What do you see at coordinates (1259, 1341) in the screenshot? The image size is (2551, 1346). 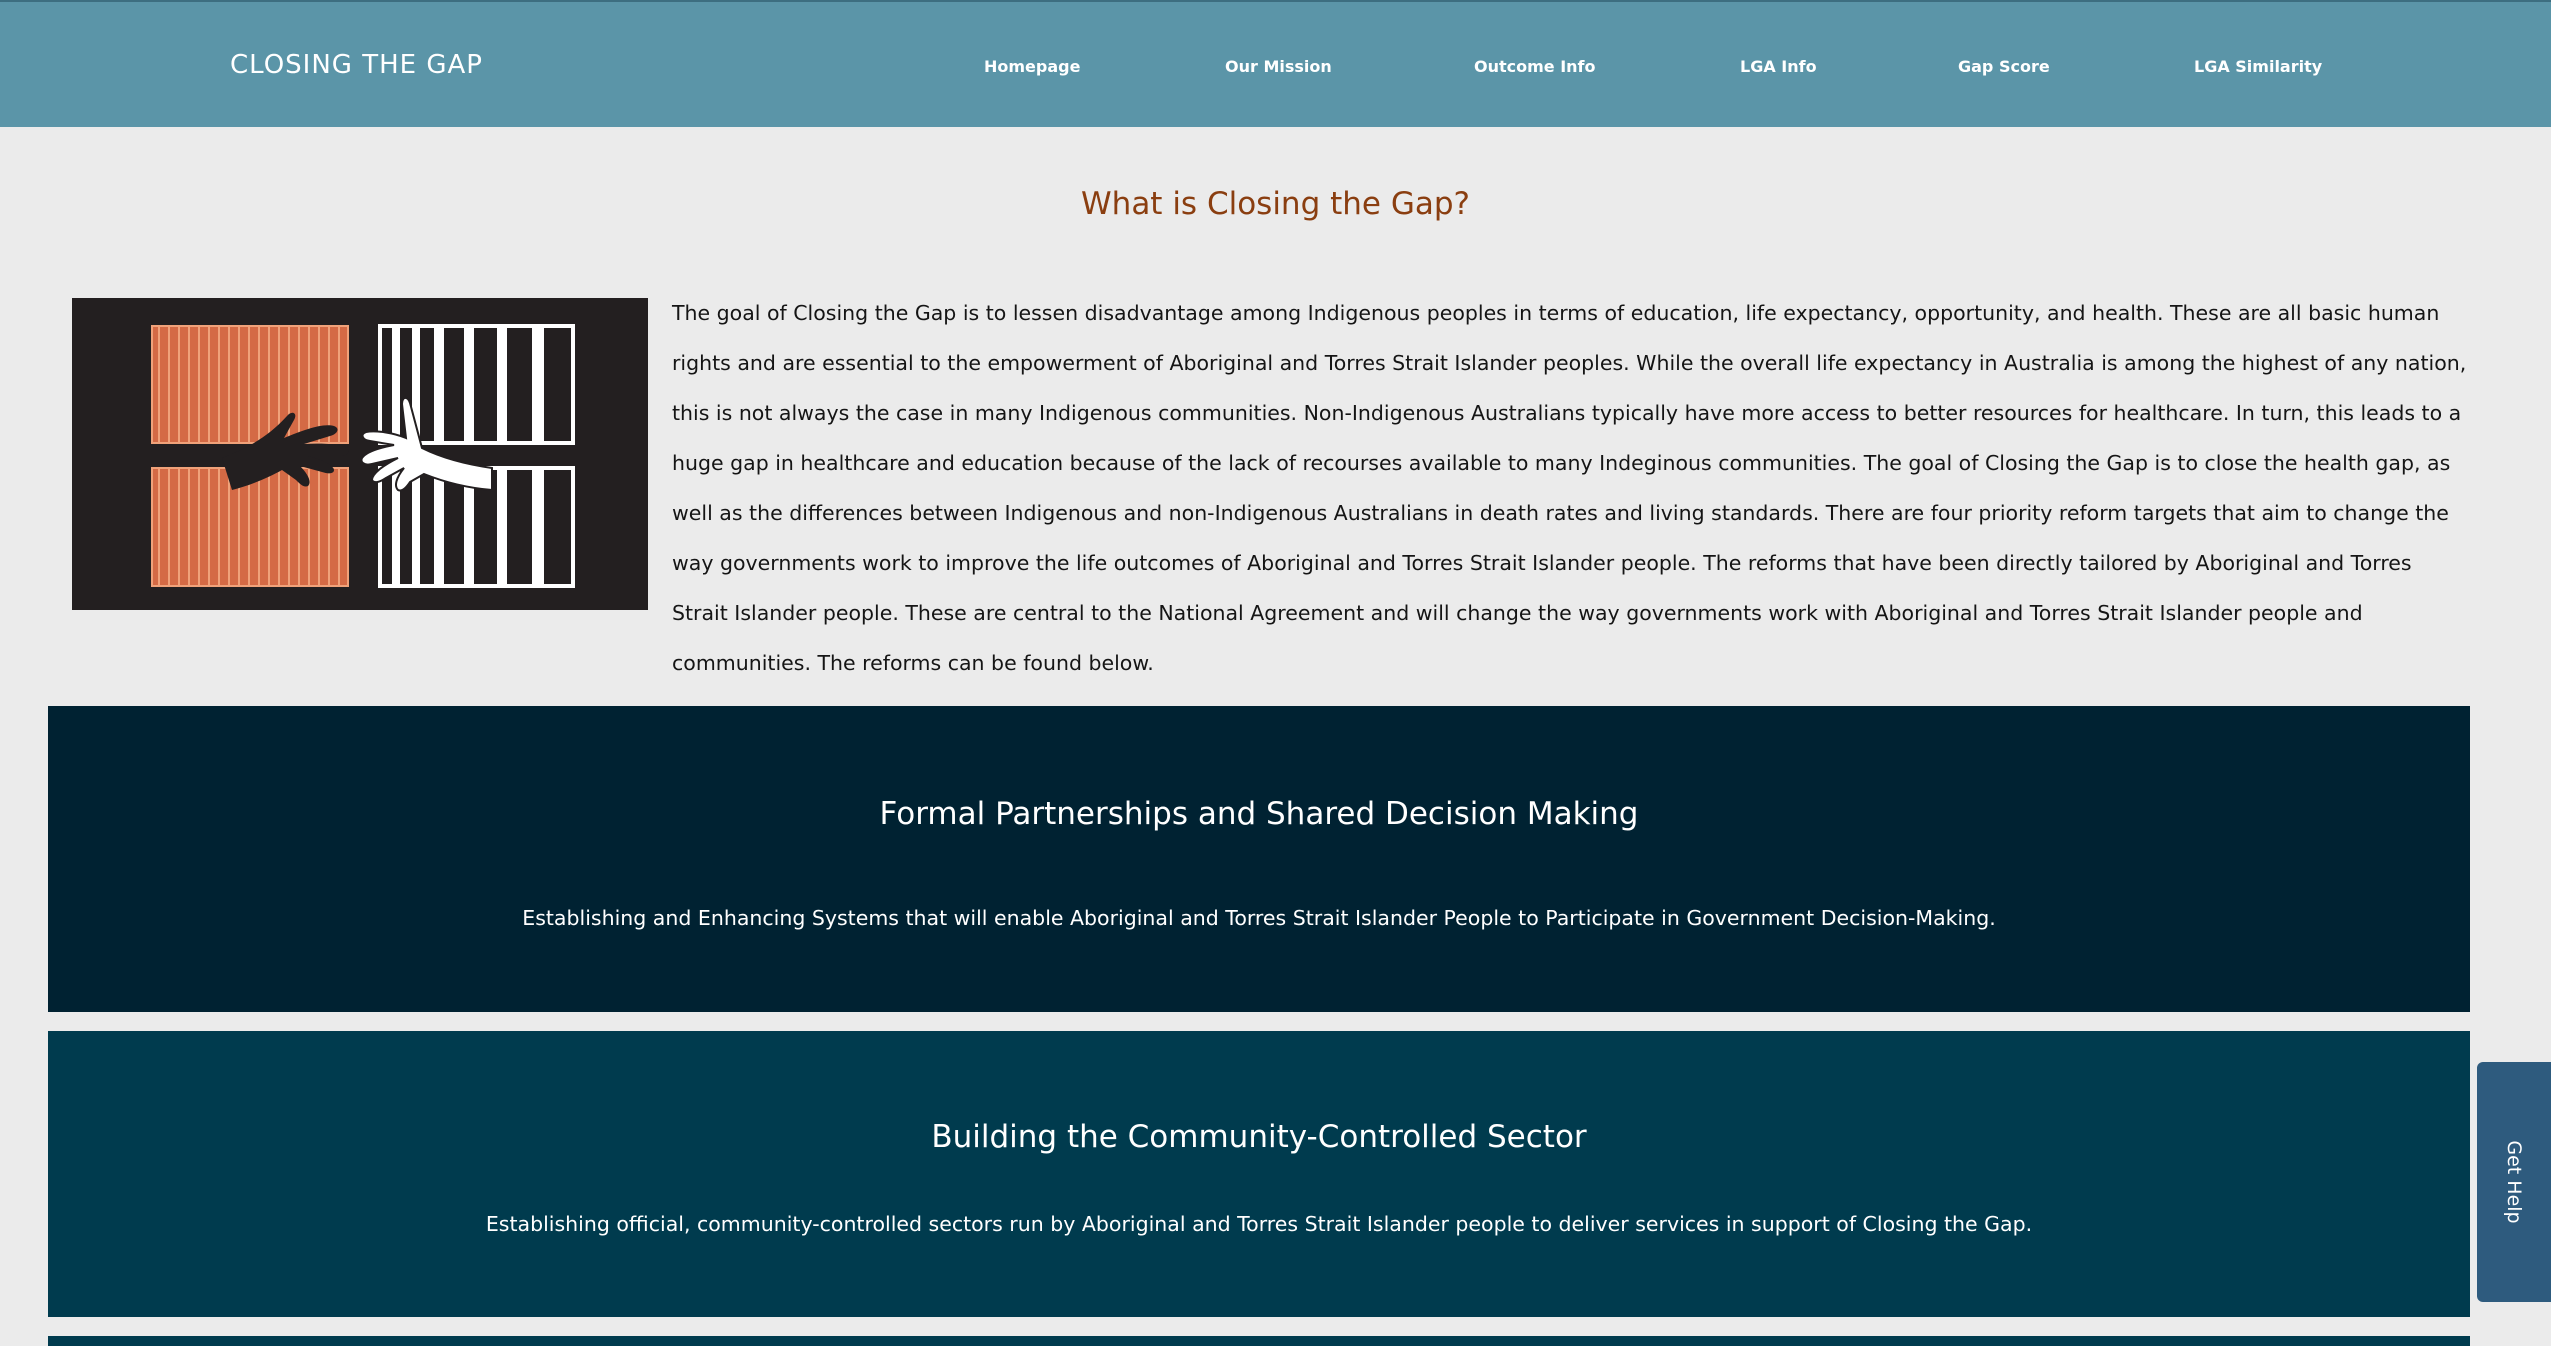 I see `reform-card-partial` at bounding box center [1259, 1341].